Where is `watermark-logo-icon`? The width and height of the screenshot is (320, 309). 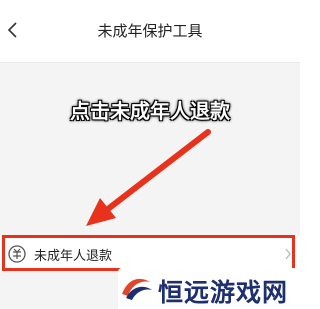
watermark-logo-icon is located at coordinates (137, 289).